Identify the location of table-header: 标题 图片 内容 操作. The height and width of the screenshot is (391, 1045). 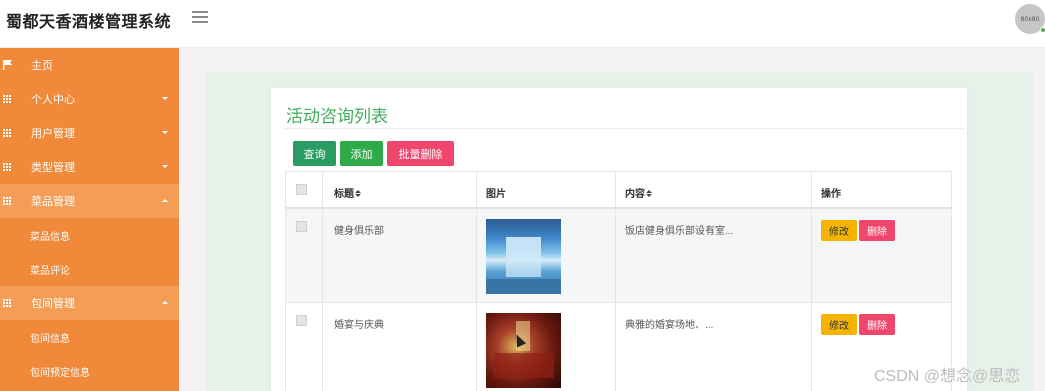
(618, 190).